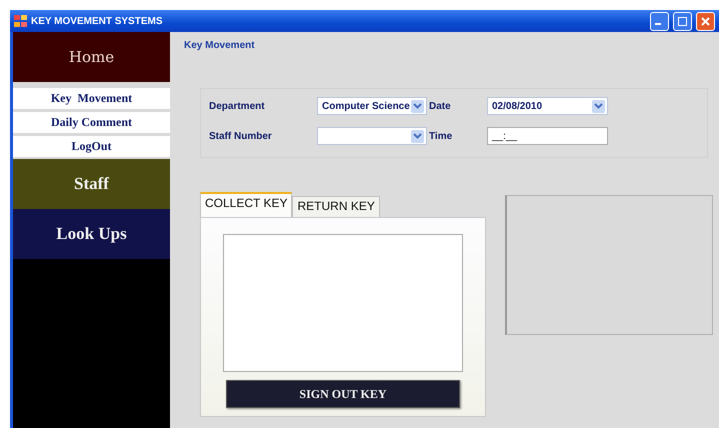  I want to click on app-icon, so click(20, 21).